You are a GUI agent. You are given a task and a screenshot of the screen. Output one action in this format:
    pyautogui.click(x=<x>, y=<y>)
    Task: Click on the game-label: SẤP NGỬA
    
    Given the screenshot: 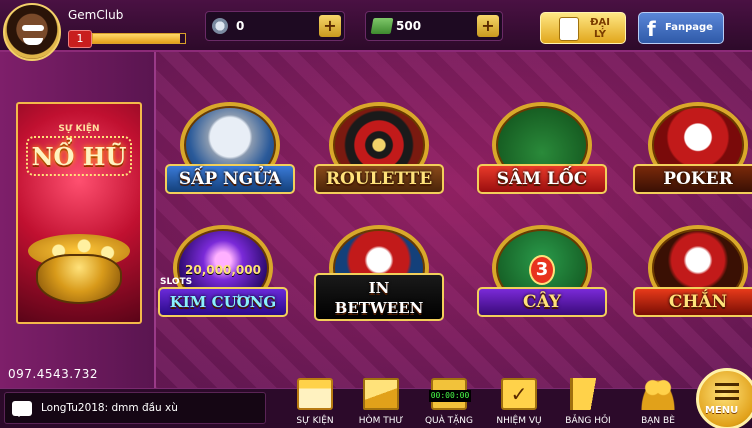 What is the action you would take?
    pyautogui.click(x=230, y=179)
    